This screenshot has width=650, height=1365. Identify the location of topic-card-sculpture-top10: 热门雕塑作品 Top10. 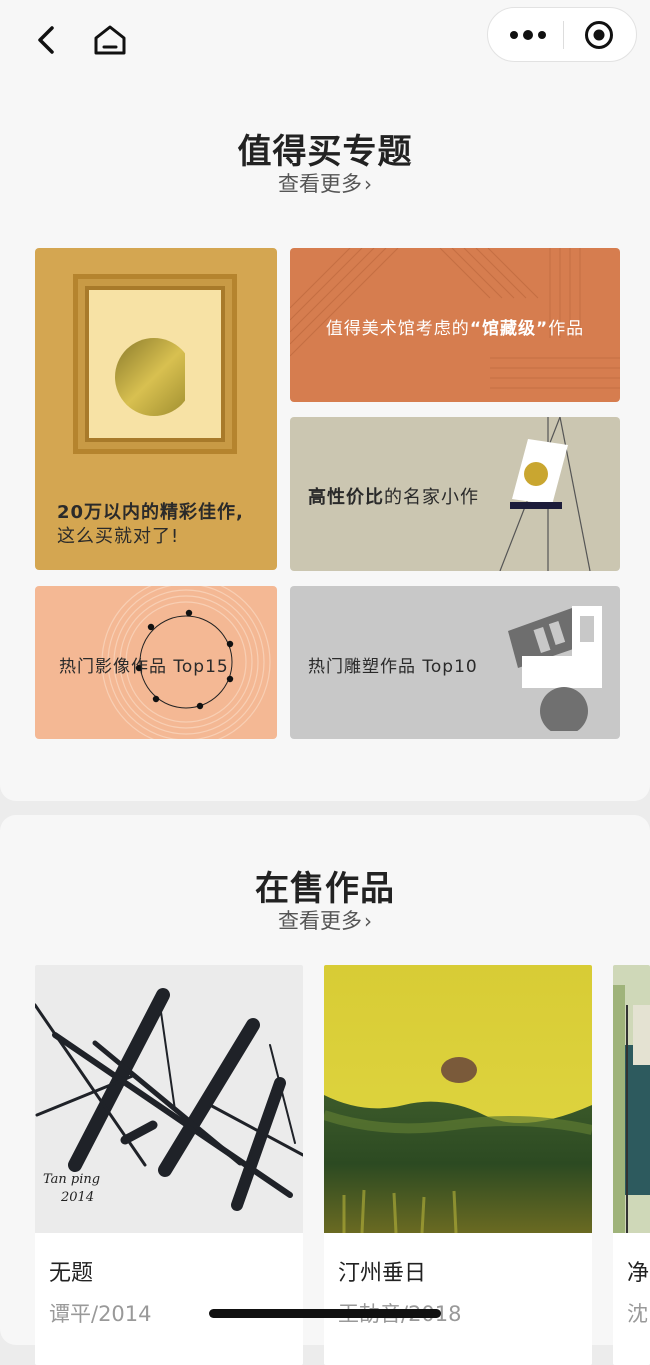
(455, 662).